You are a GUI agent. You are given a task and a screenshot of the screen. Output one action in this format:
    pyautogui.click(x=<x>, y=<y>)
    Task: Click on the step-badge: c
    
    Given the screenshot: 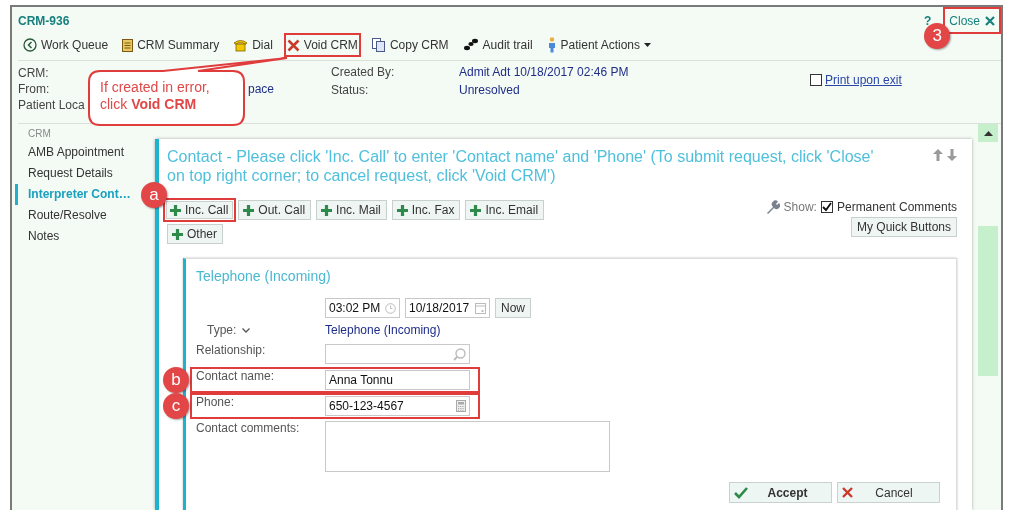 What is the action you would take?
    pyautogui.click(x=176, y=406)
    